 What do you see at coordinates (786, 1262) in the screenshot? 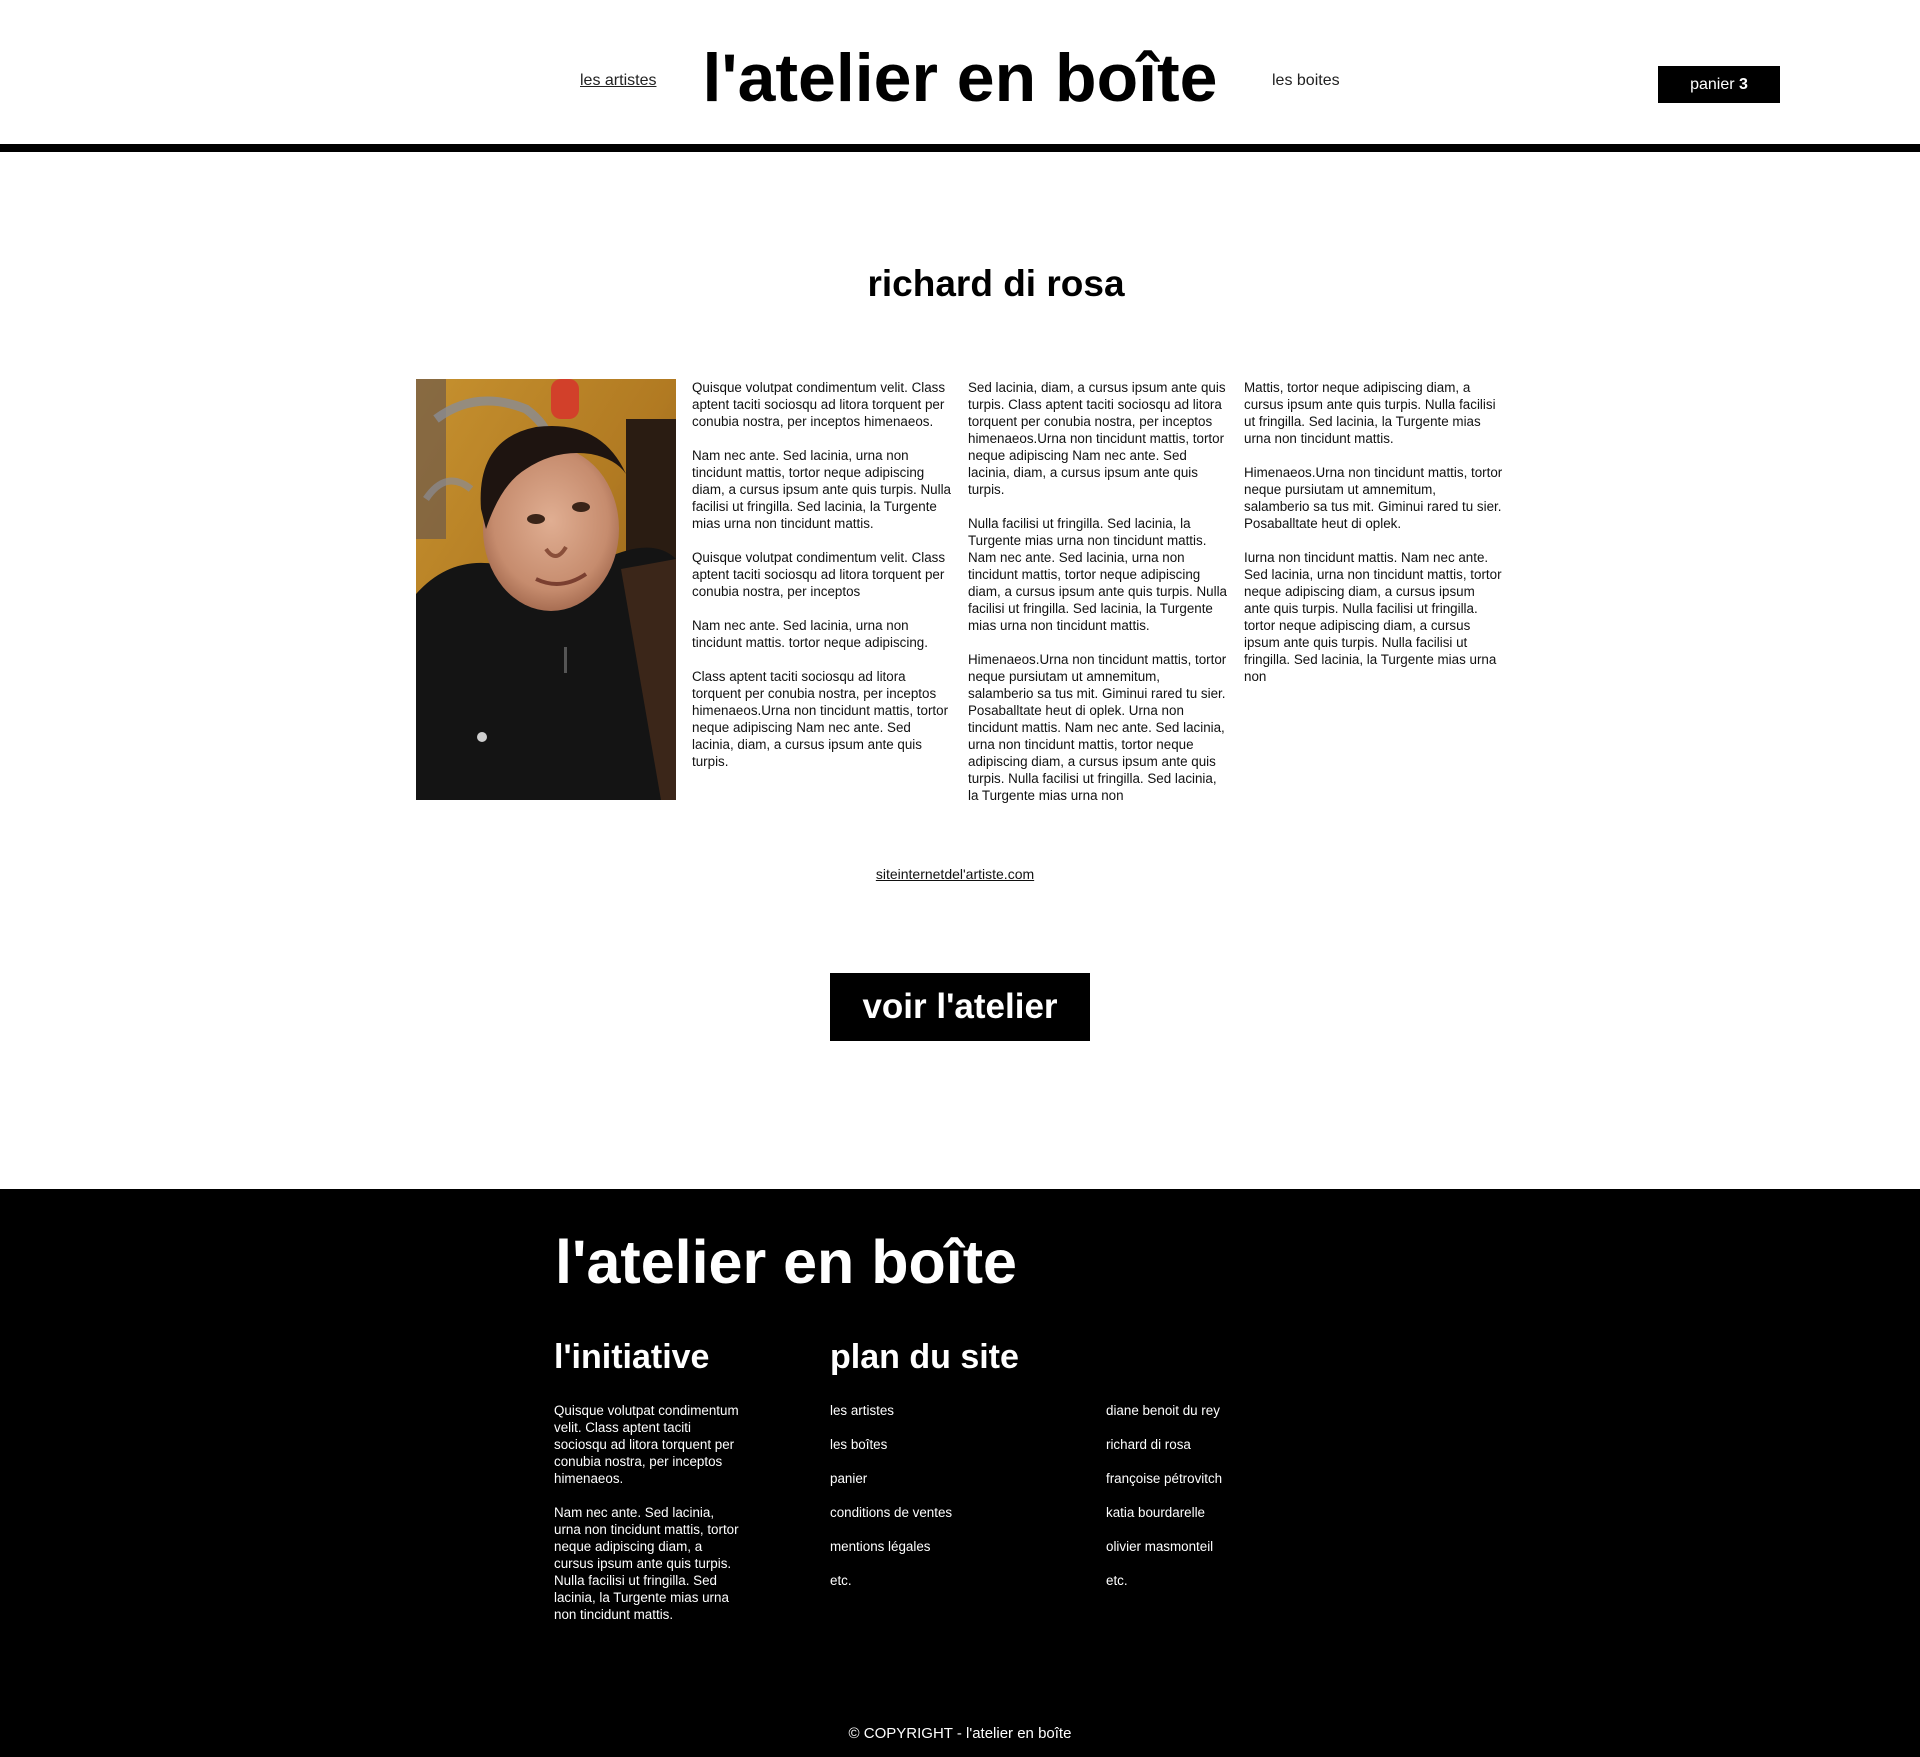
I see `footer-logo: l'atelier en boîte` at bounding box center [786, 1262].